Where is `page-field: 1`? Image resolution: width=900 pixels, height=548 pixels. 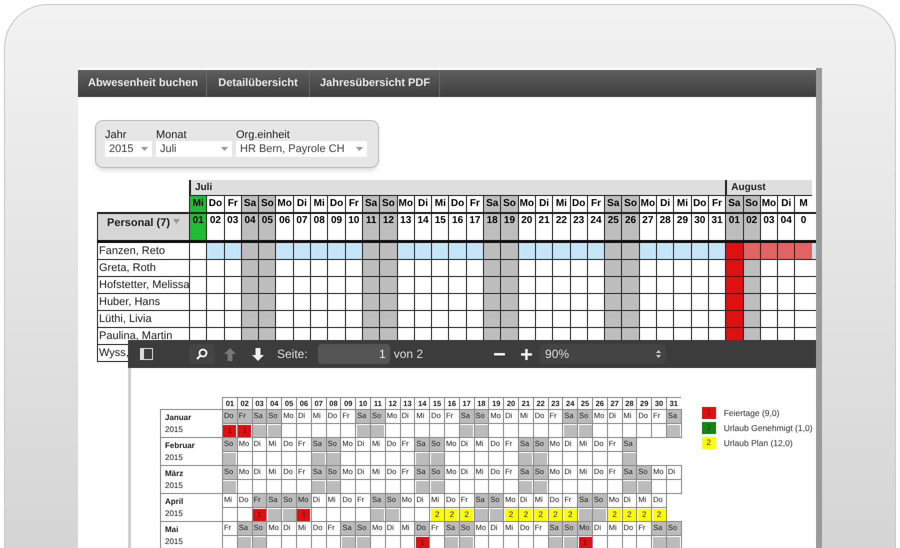
page-field: 1 is located at coordinates (354, 354).